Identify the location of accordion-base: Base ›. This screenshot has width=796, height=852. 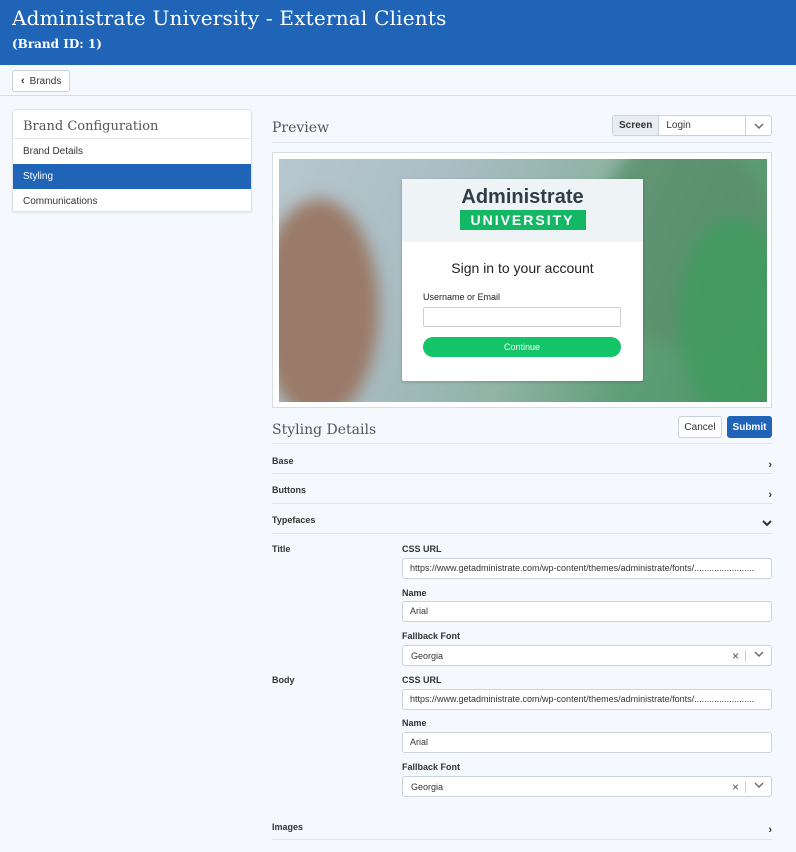
(522, 459).